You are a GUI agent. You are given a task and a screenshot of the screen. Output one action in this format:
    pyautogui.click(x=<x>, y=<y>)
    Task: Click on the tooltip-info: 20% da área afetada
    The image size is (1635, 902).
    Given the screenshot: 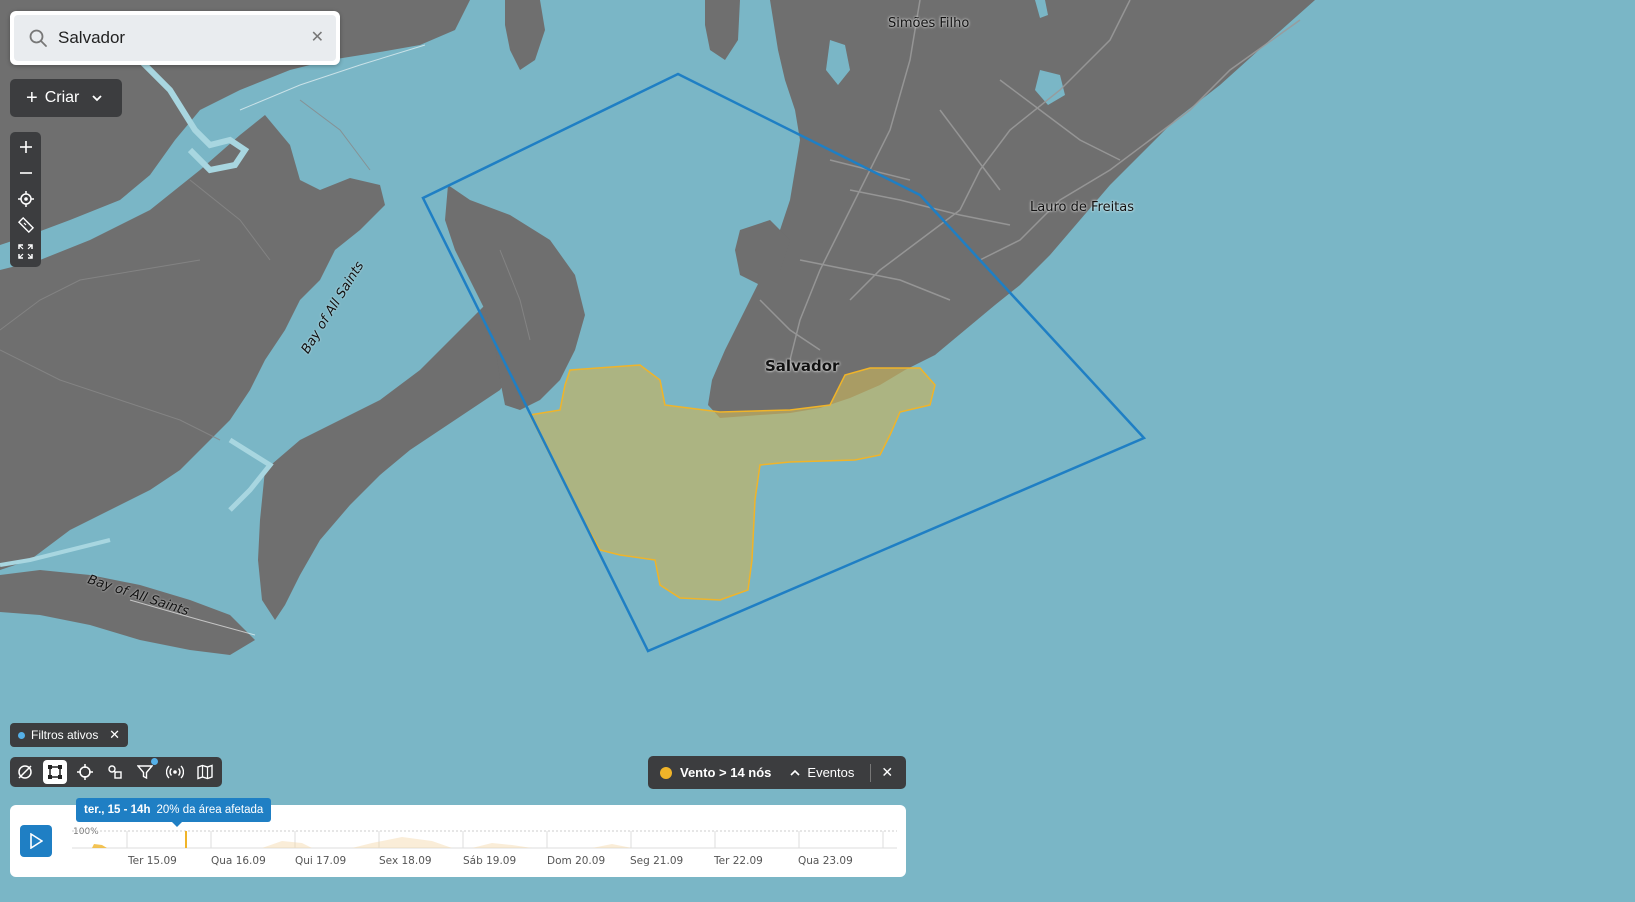 What is the action you would take?
    pyautogui.click(x=210, y=810)
    